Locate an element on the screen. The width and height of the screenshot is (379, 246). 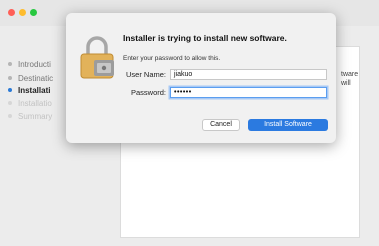
zoom-window-button is located at coordinates (33, 12).